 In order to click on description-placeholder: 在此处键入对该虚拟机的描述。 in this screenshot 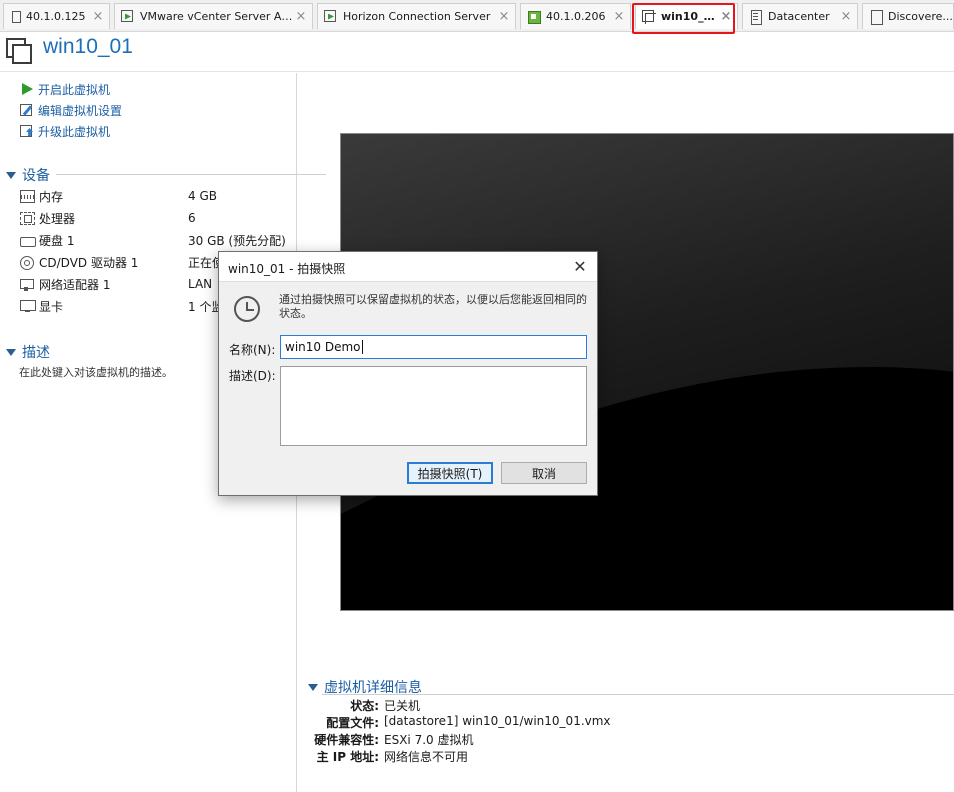, I will do `click(96, 372)`.